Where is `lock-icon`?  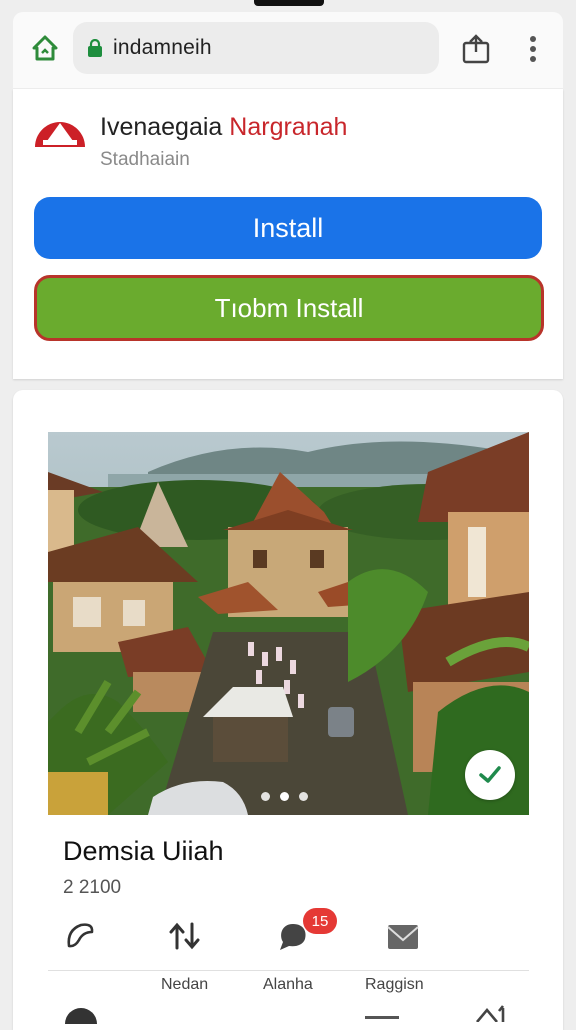 lock-icon is located at coordinates (95, 47).